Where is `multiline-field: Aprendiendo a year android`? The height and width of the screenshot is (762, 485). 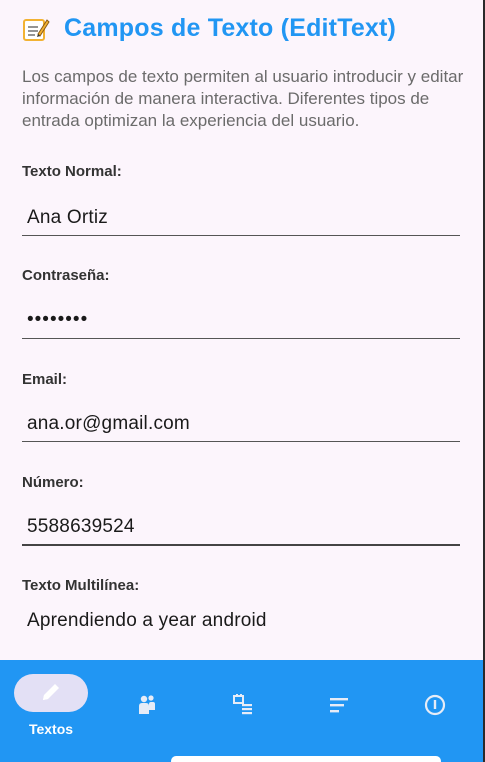
multiline-field: Aprendiendo a year android is located at coordinates (241, 632).